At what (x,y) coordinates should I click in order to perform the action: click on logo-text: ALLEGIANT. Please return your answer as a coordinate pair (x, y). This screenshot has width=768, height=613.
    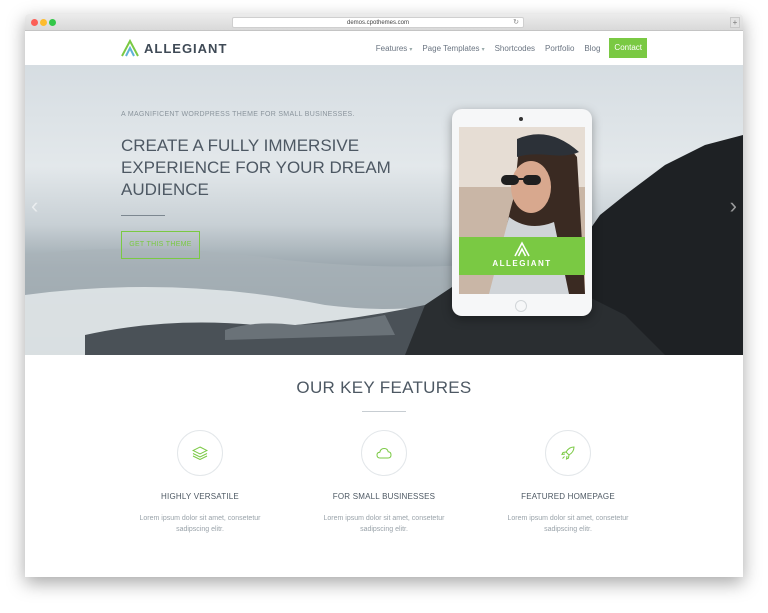
    Looking at the image, I should click on (186, 48).